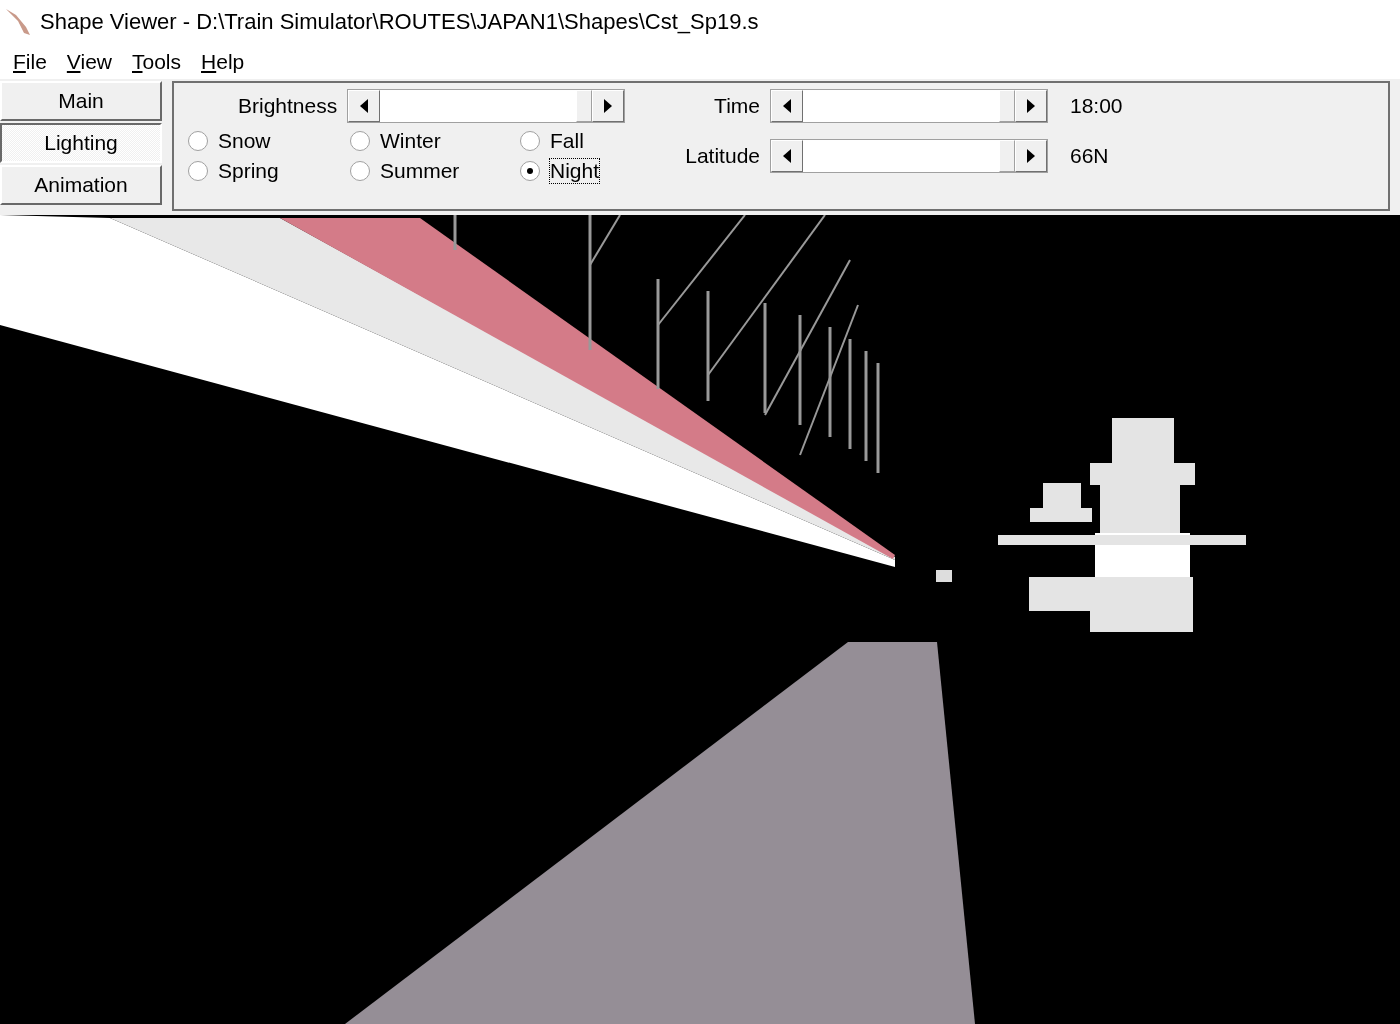 Image resolution: width=1400 pixels, height=1024 pixels. What do you see at coordinates (248, 171) in the screenshot?
I see `radio-label: Spring` at bounding box center [248, 171].